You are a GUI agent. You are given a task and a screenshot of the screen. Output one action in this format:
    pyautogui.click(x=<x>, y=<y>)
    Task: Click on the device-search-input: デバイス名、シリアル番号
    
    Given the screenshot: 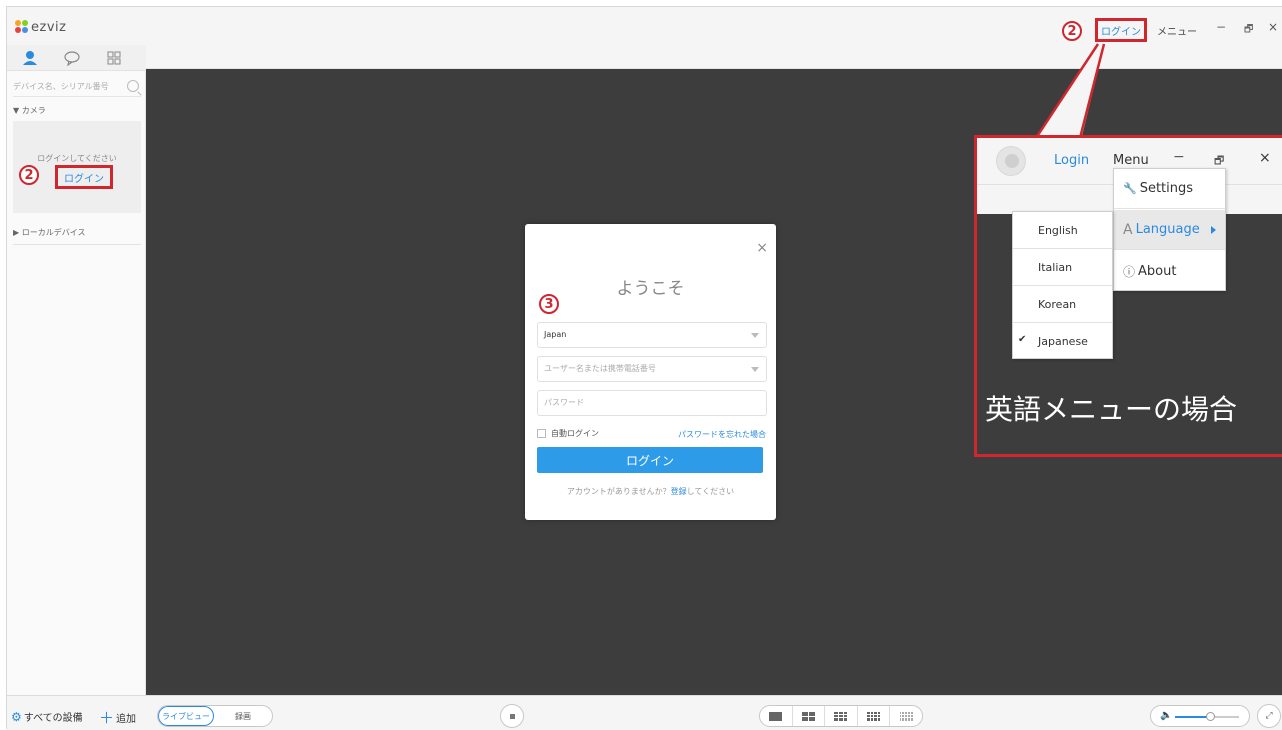 What is the action you would take?
    pyautogui.click(x=77, y=87)
    